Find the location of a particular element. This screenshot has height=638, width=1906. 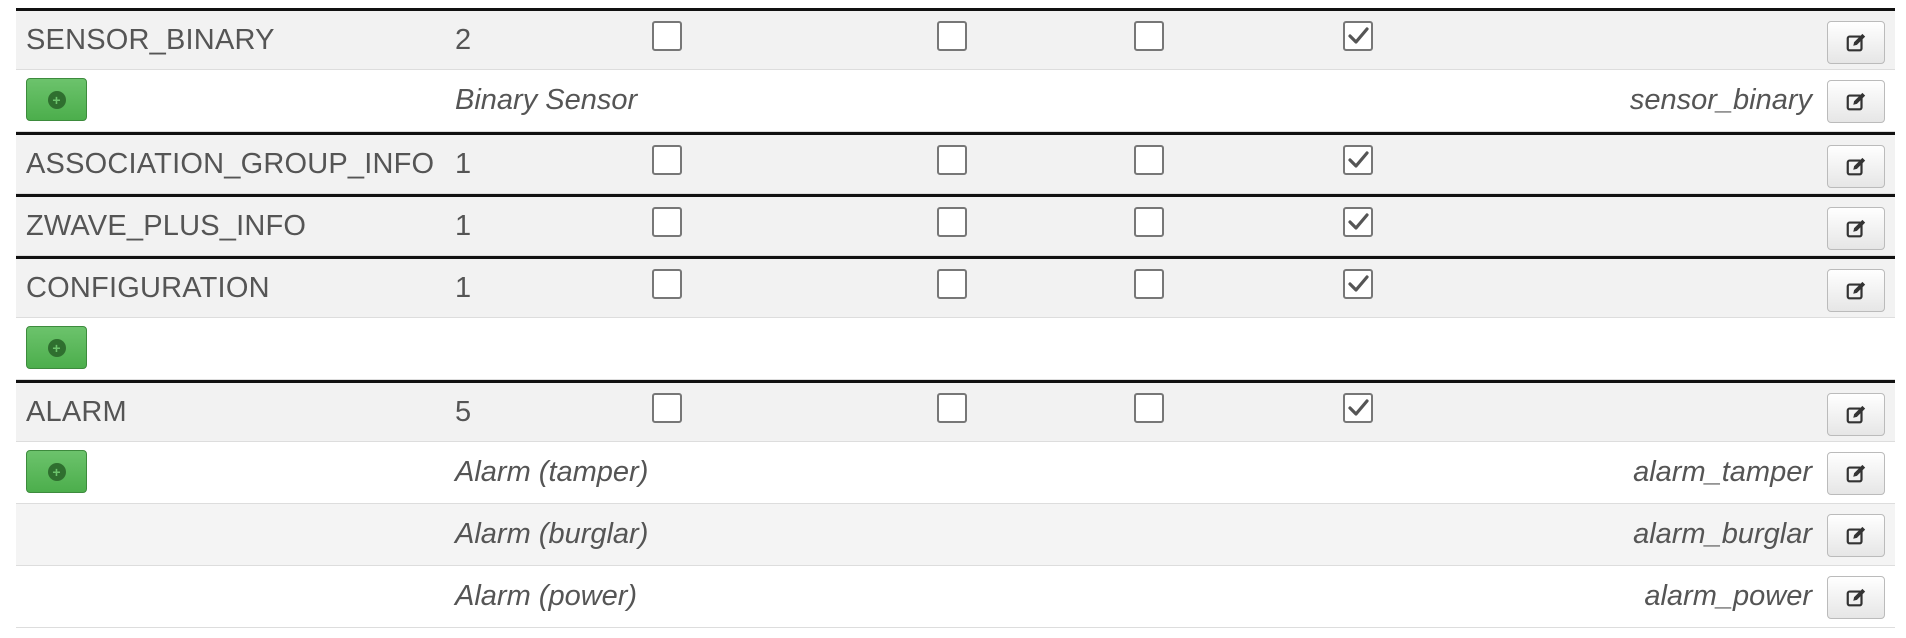

channel-label: Binary Sensor is located at coordinates (546, 100).